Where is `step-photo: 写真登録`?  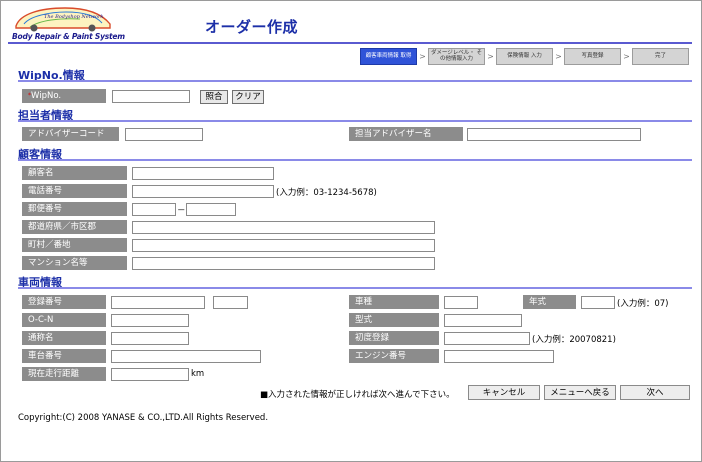 step-photo: 写真登録 is located at coordinates (592, 56).